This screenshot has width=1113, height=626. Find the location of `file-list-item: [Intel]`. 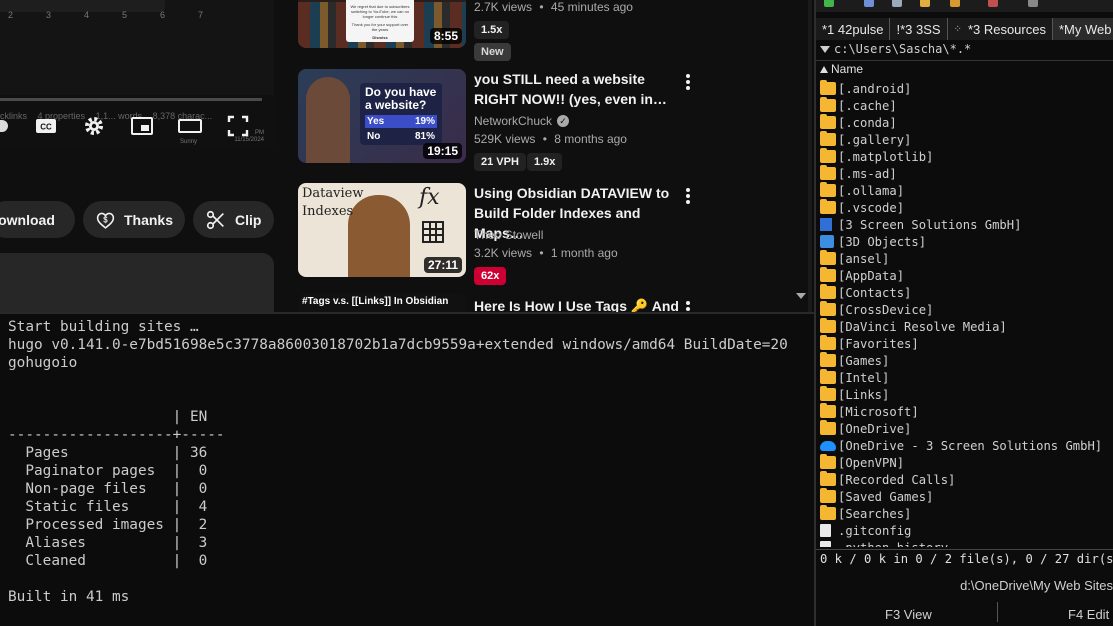

file-list-item: [Intel] is located at coordinates (966, 377).